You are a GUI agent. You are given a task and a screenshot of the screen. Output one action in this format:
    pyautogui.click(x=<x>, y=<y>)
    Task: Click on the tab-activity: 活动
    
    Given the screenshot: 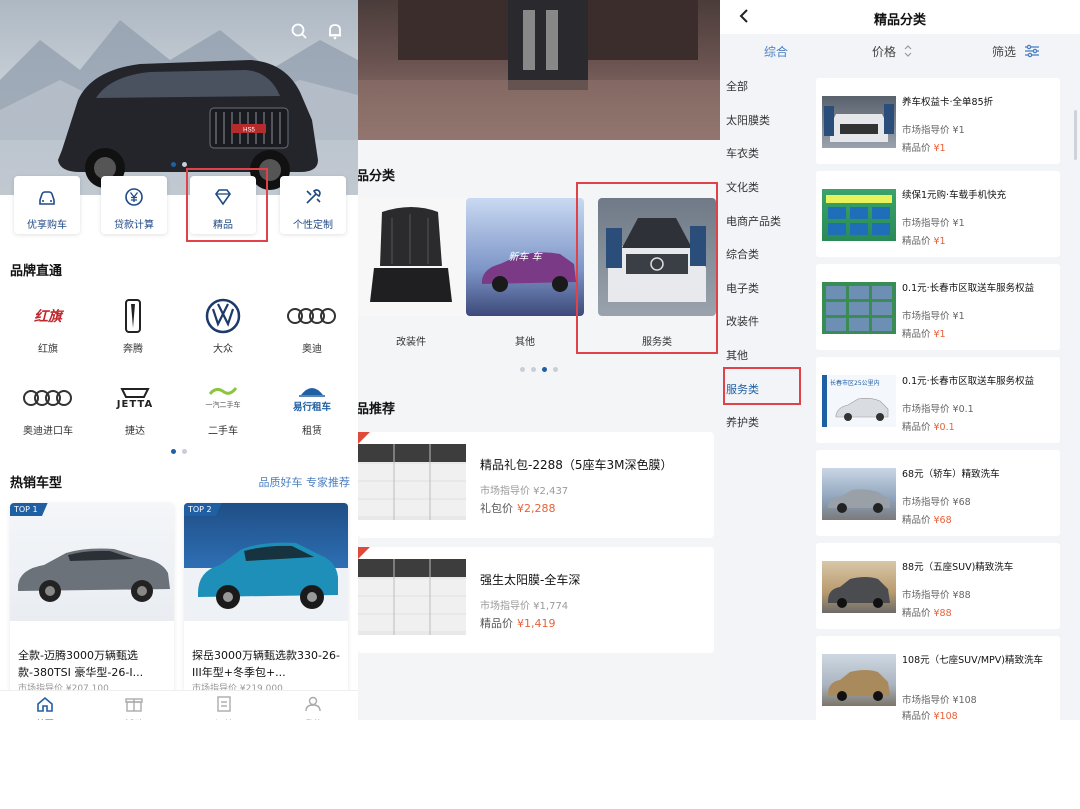 What is the action you would take?
    pyautogui.click(x=135, y=705)
    